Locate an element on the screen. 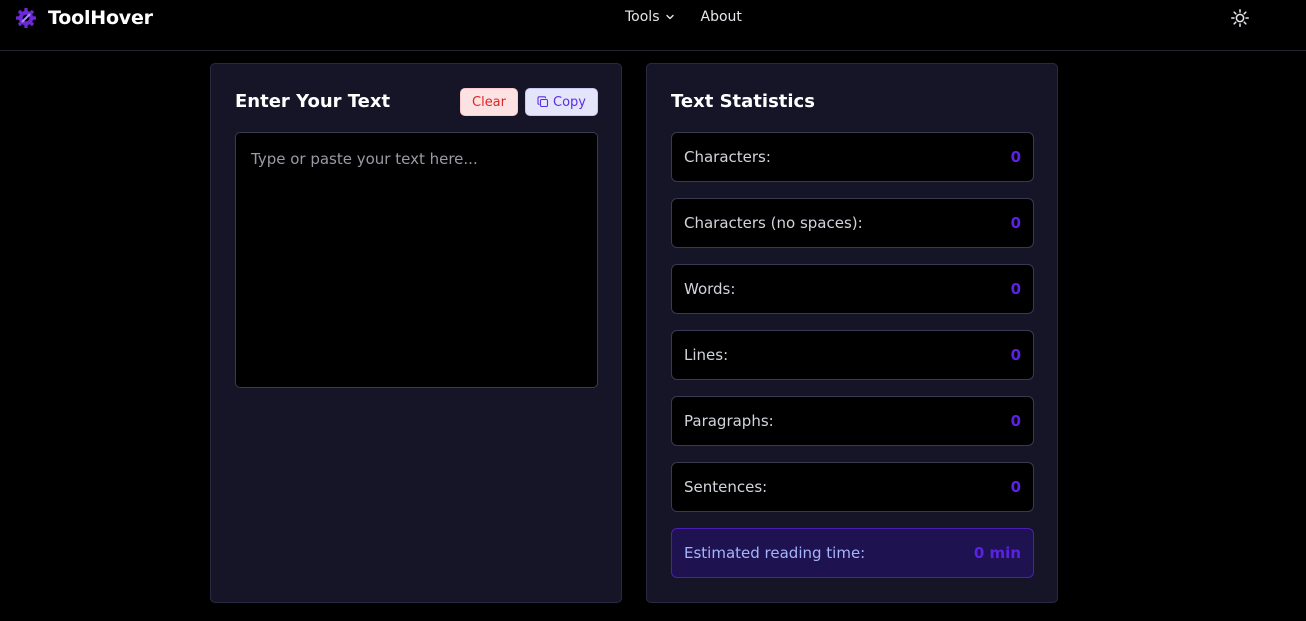 Image resolution: width=1306 pixels, height=621 pixels. nav-tools-dropdown: Tools is located at coordinates (650, 17).